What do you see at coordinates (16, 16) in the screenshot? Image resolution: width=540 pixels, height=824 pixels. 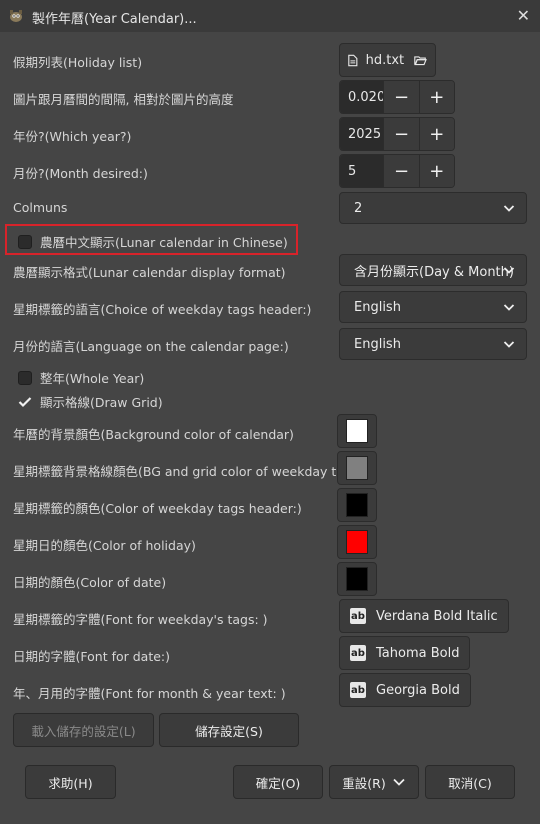 I see `gimp-icon` at bounding box center [16, 16].